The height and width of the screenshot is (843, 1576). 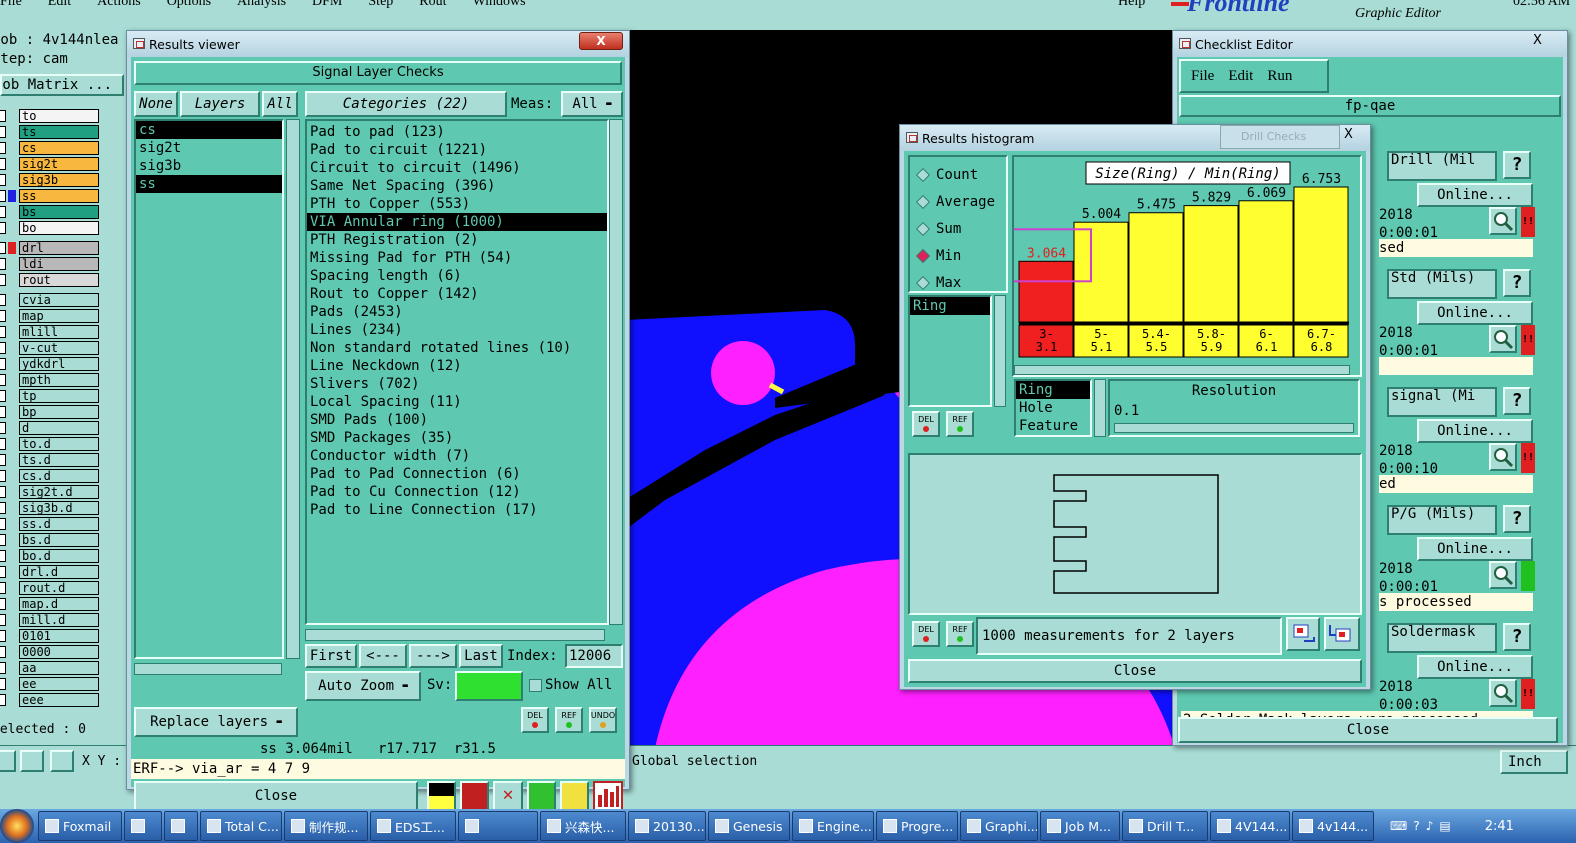 What do you see at coordinates (960, 201) in the screenshot?
I see `mode-average-radio: Average` at bounding box center [960, 201].